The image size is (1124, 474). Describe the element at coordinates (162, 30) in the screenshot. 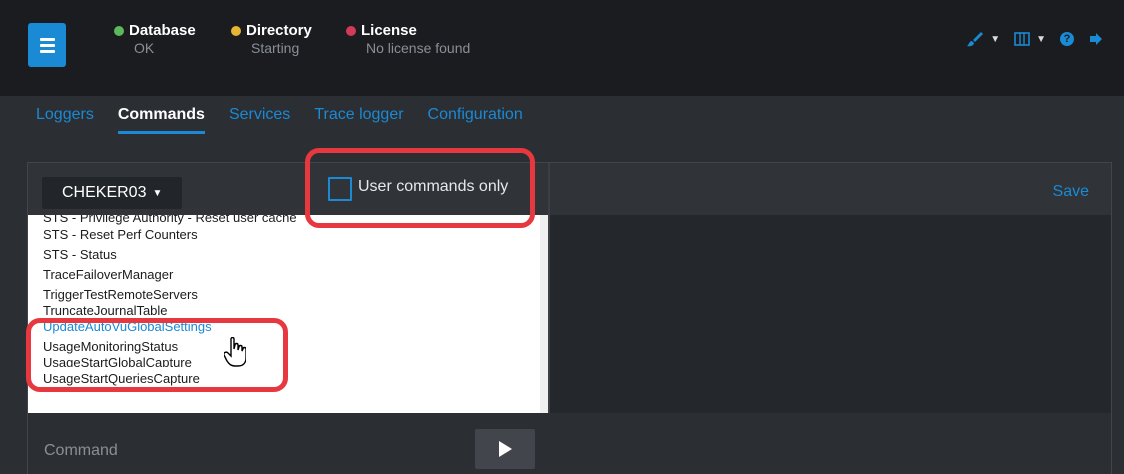

I see `status-label: Database` at that location.